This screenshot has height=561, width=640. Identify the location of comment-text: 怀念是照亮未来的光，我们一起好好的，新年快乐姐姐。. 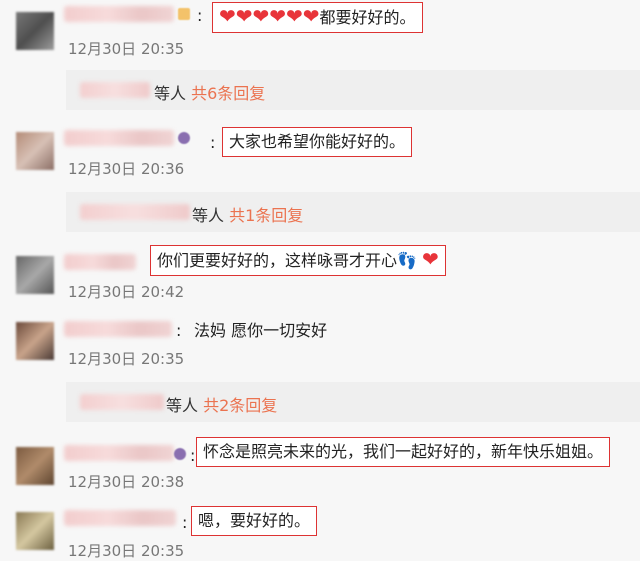
(403, 452).